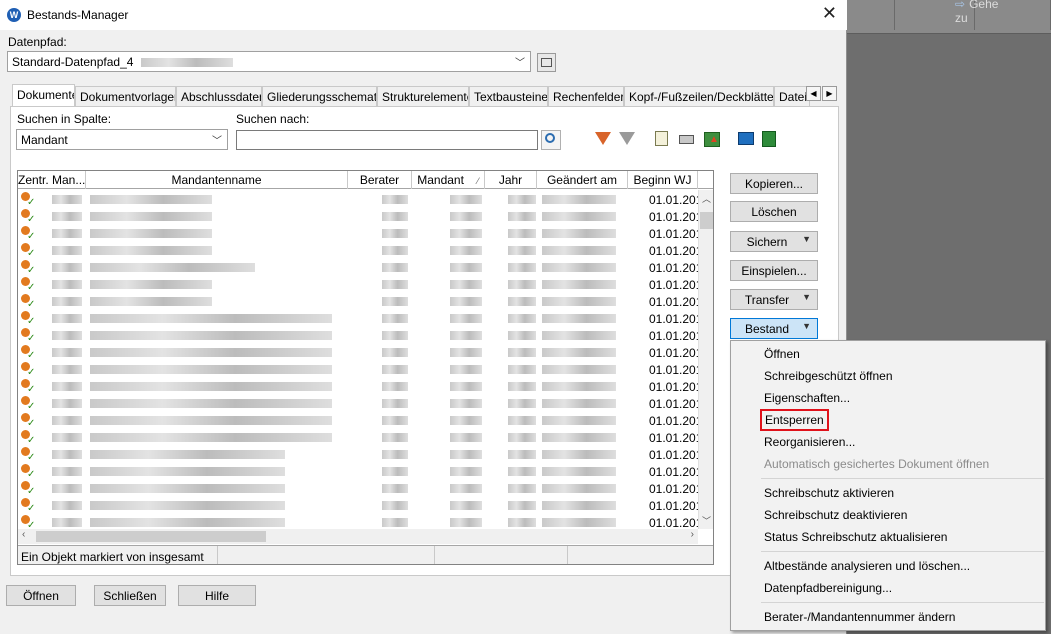  What do you see at coordinates (960, 5) in the screenshot?
I see `arrow-right-icon: ⇨` at bounding box center [960, 5].